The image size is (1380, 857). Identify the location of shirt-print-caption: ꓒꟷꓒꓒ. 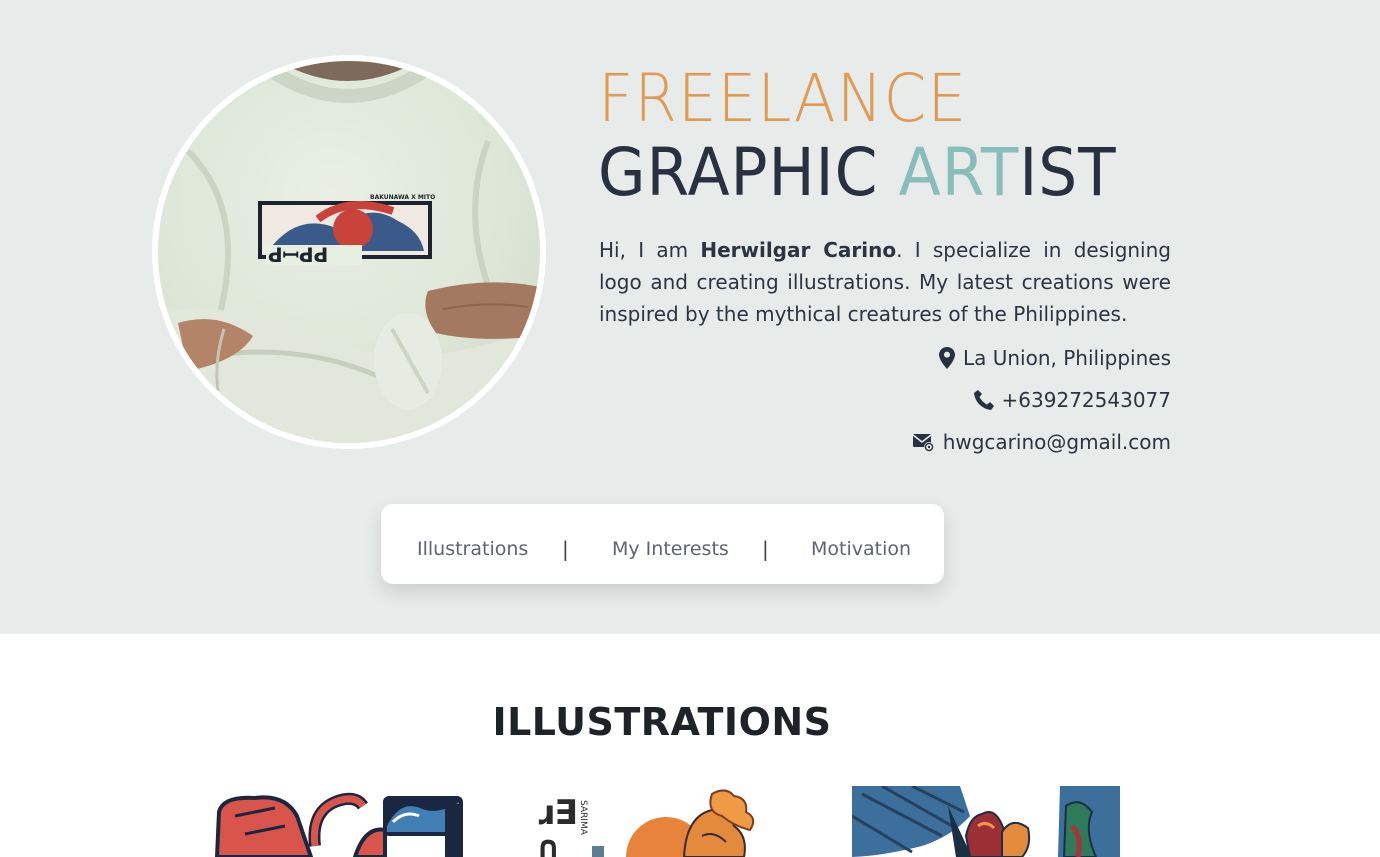
(298, 255).